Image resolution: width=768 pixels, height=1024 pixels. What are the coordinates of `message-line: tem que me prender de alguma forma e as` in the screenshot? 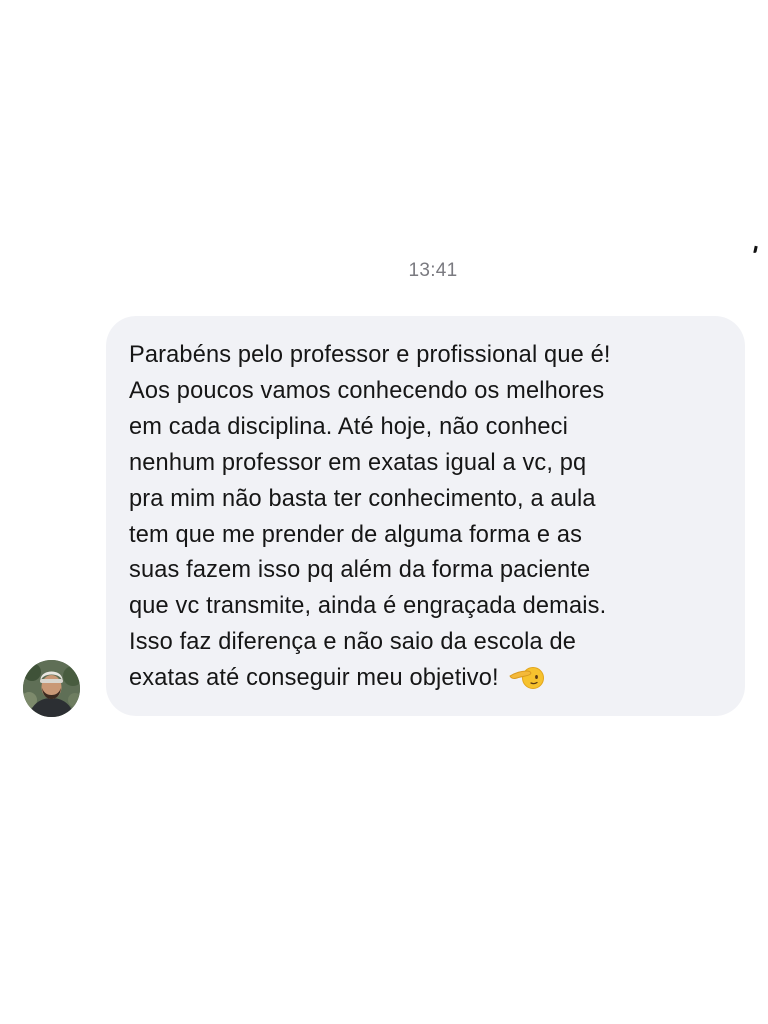 It's located at (356, 534).